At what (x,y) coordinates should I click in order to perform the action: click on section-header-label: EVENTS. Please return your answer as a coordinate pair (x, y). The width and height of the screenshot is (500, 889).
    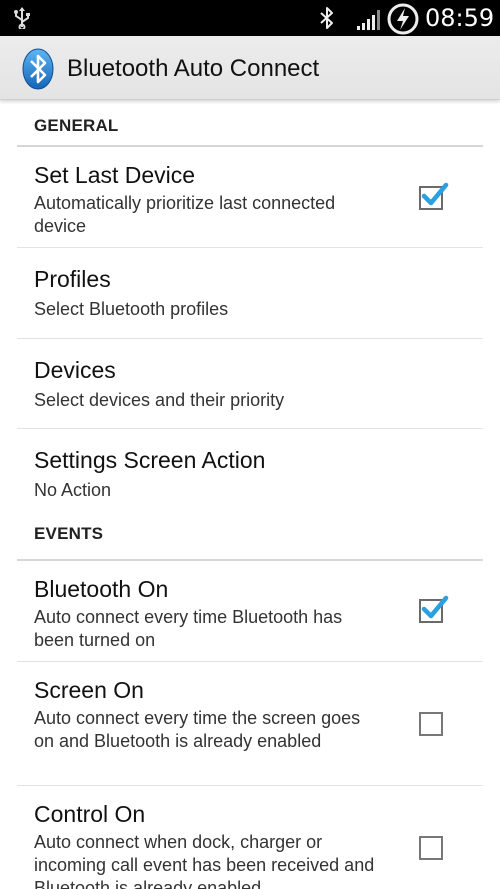
    Looking at the image, I should click on (69, 533).